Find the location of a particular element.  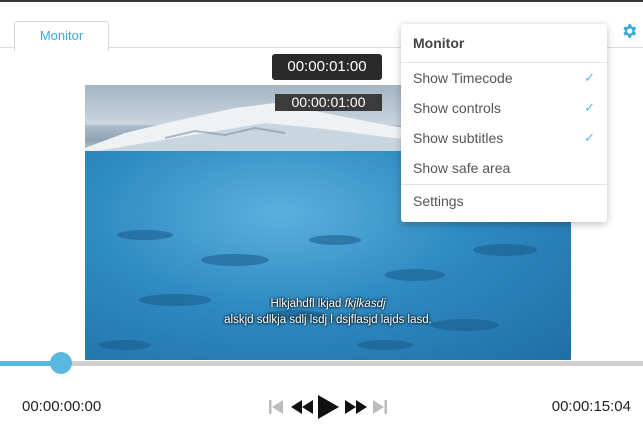

duration-time: 00:00:15:04 is located at coordinates (591, 406).